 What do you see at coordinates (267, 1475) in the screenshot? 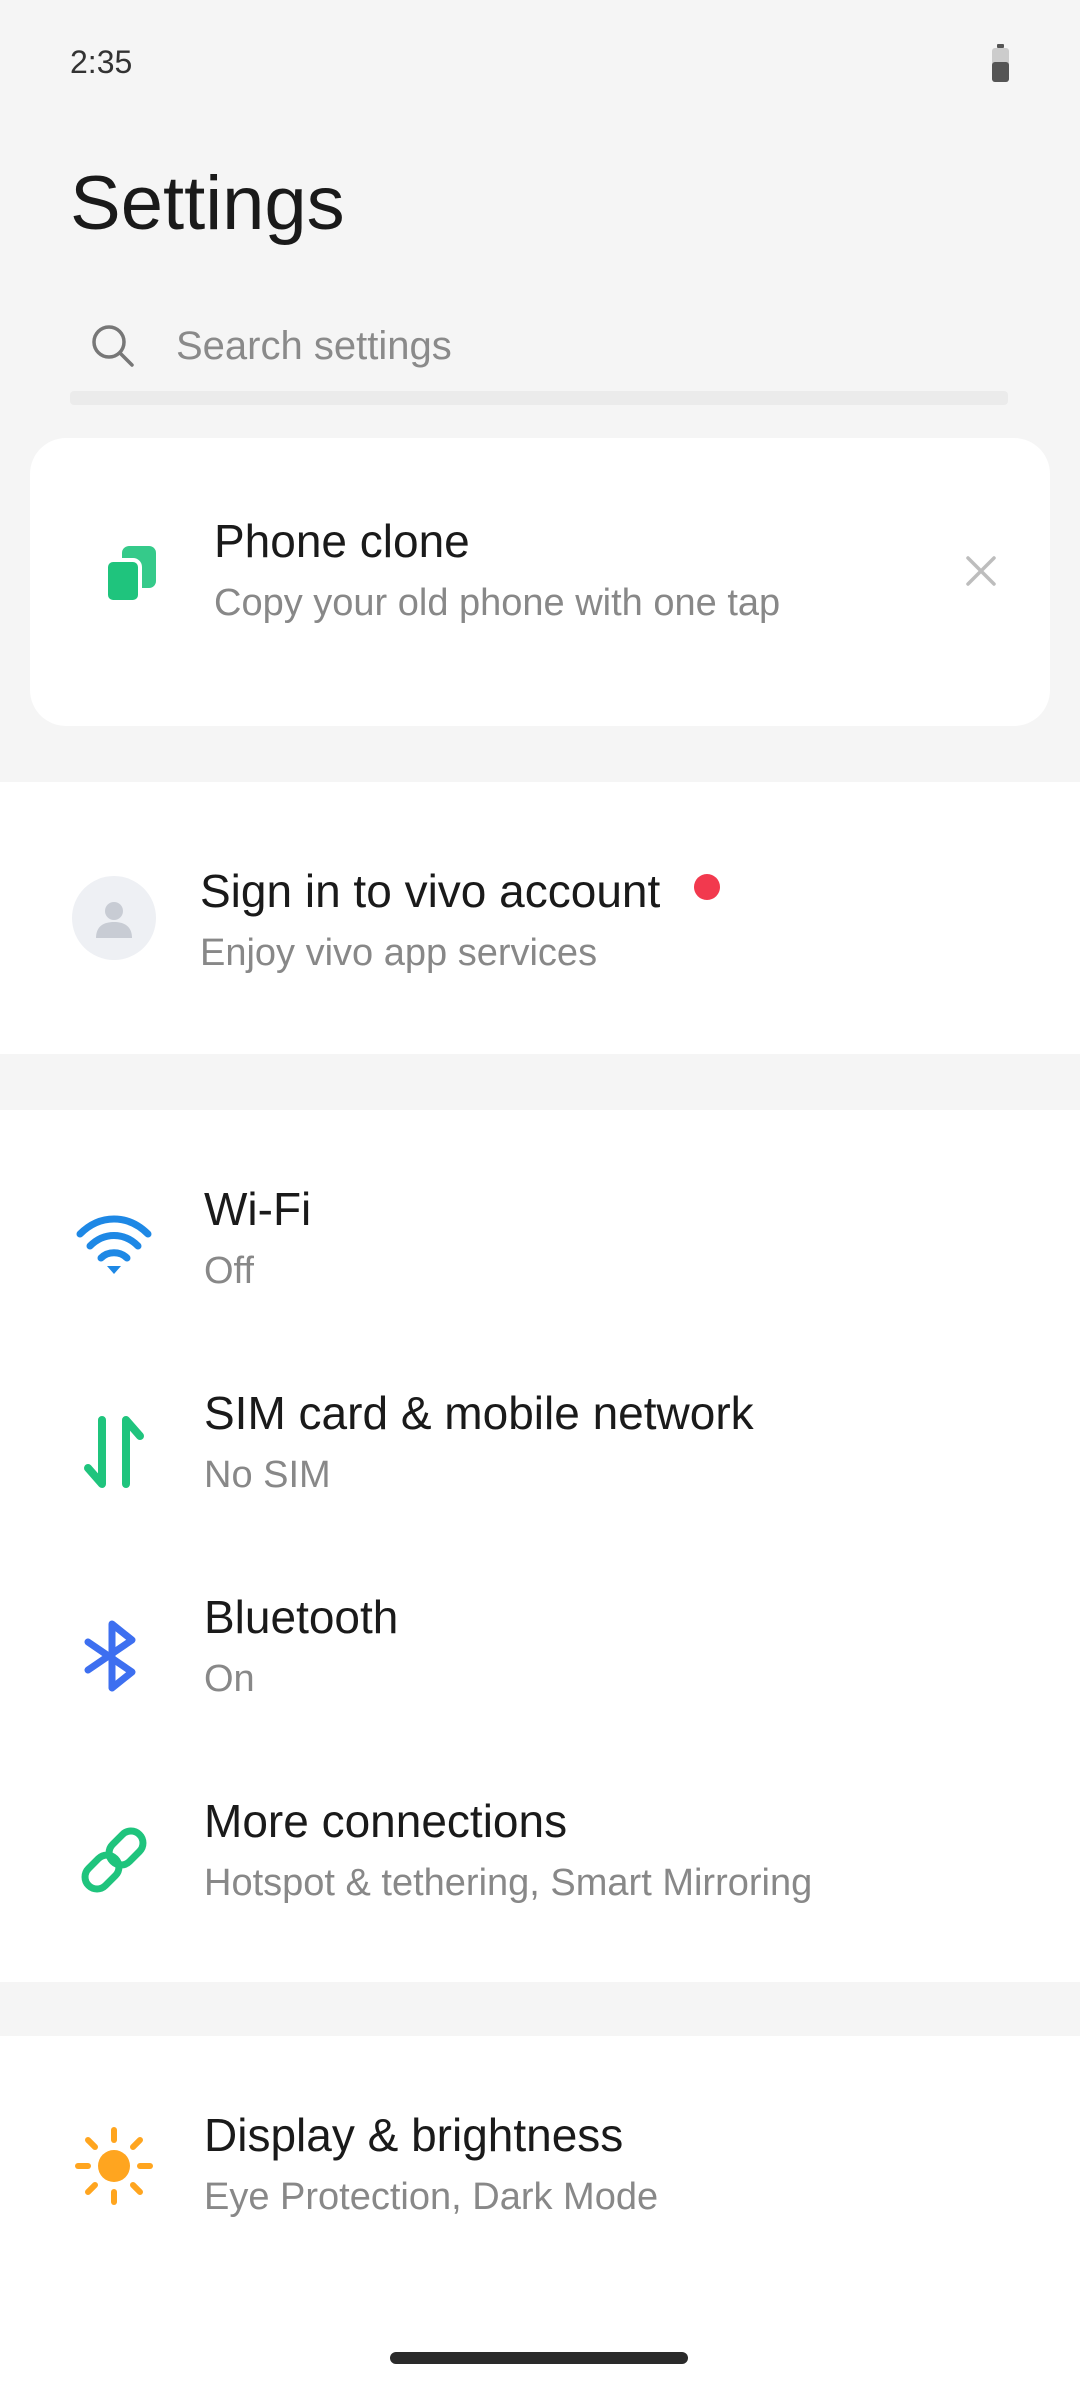
I see `sim-status: No SIM` at bounding box center [267, 1475].